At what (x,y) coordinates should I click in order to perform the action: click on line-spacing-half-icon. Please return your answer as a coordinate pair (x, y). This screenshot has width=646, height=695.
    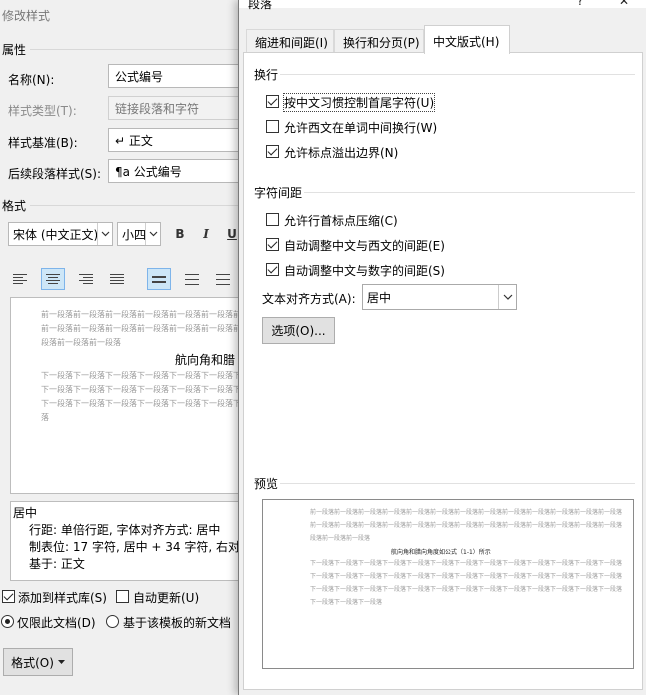
    Looking at the image, I should click on (192, 279).